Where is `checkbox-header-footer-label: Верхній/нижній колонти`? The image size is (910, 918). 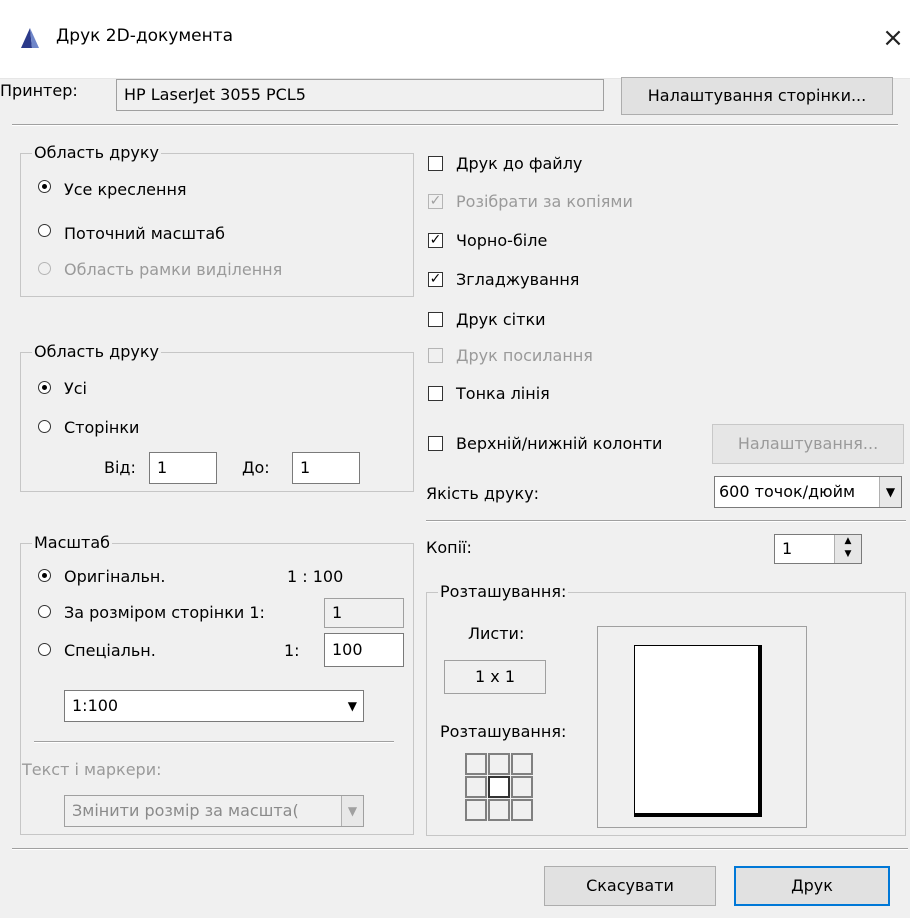 checkbox-header-footer-label: Верхній/нижній колонти is located at coordinates (582, 443).